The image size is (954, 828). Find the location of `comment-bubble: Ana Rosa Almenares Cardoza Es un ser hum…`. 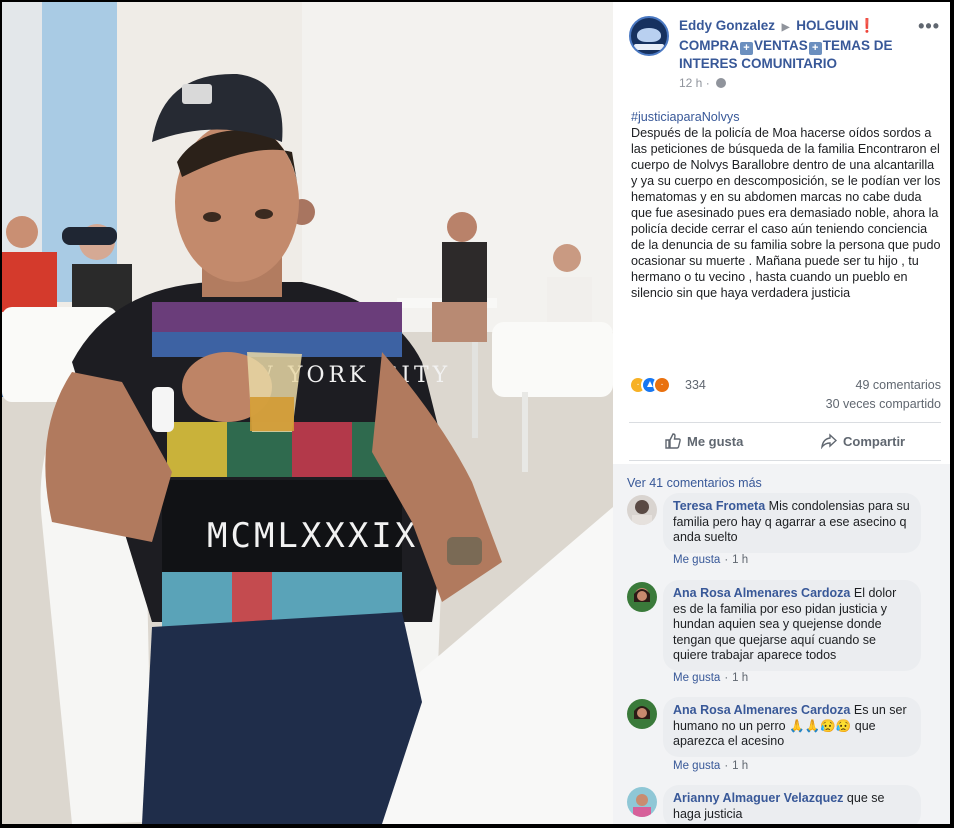

comment-bubble: Ana Rosa Almenares Cardoza Es un ser hum… is located at coordinates (792, 727).